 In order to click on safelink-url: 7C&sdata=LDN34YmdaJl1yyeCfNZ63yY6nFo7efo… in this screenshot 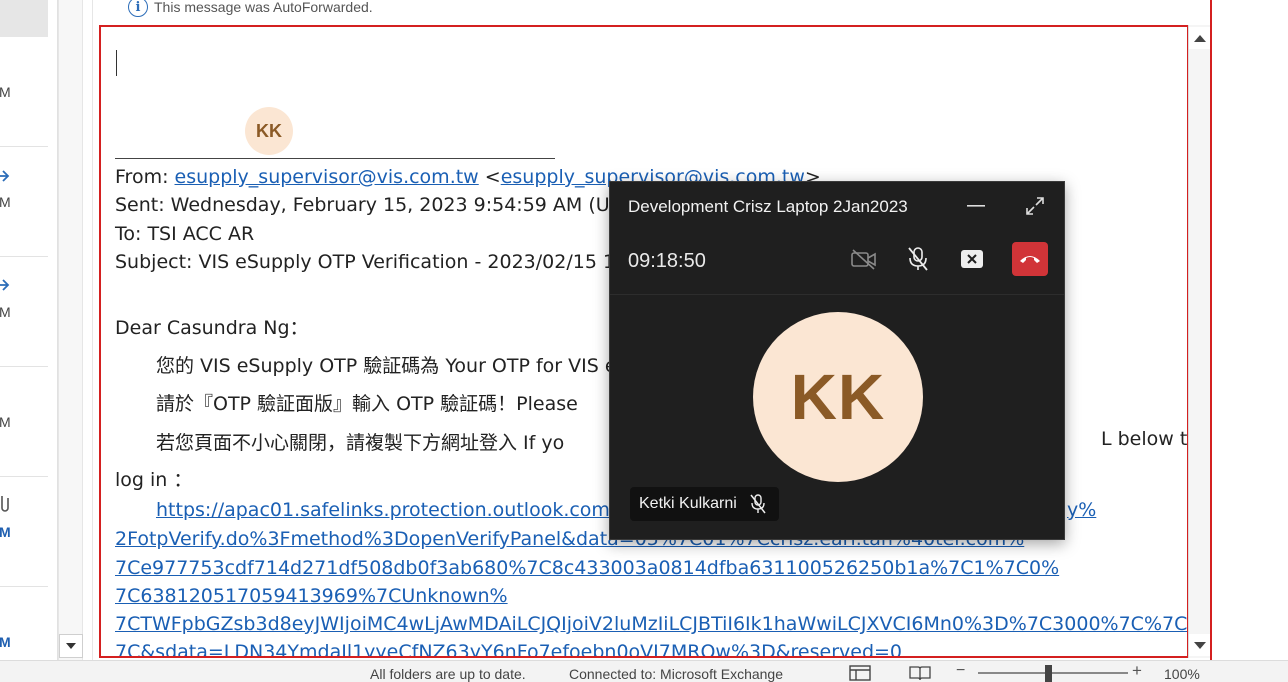, I will do `click(508, 648)`.